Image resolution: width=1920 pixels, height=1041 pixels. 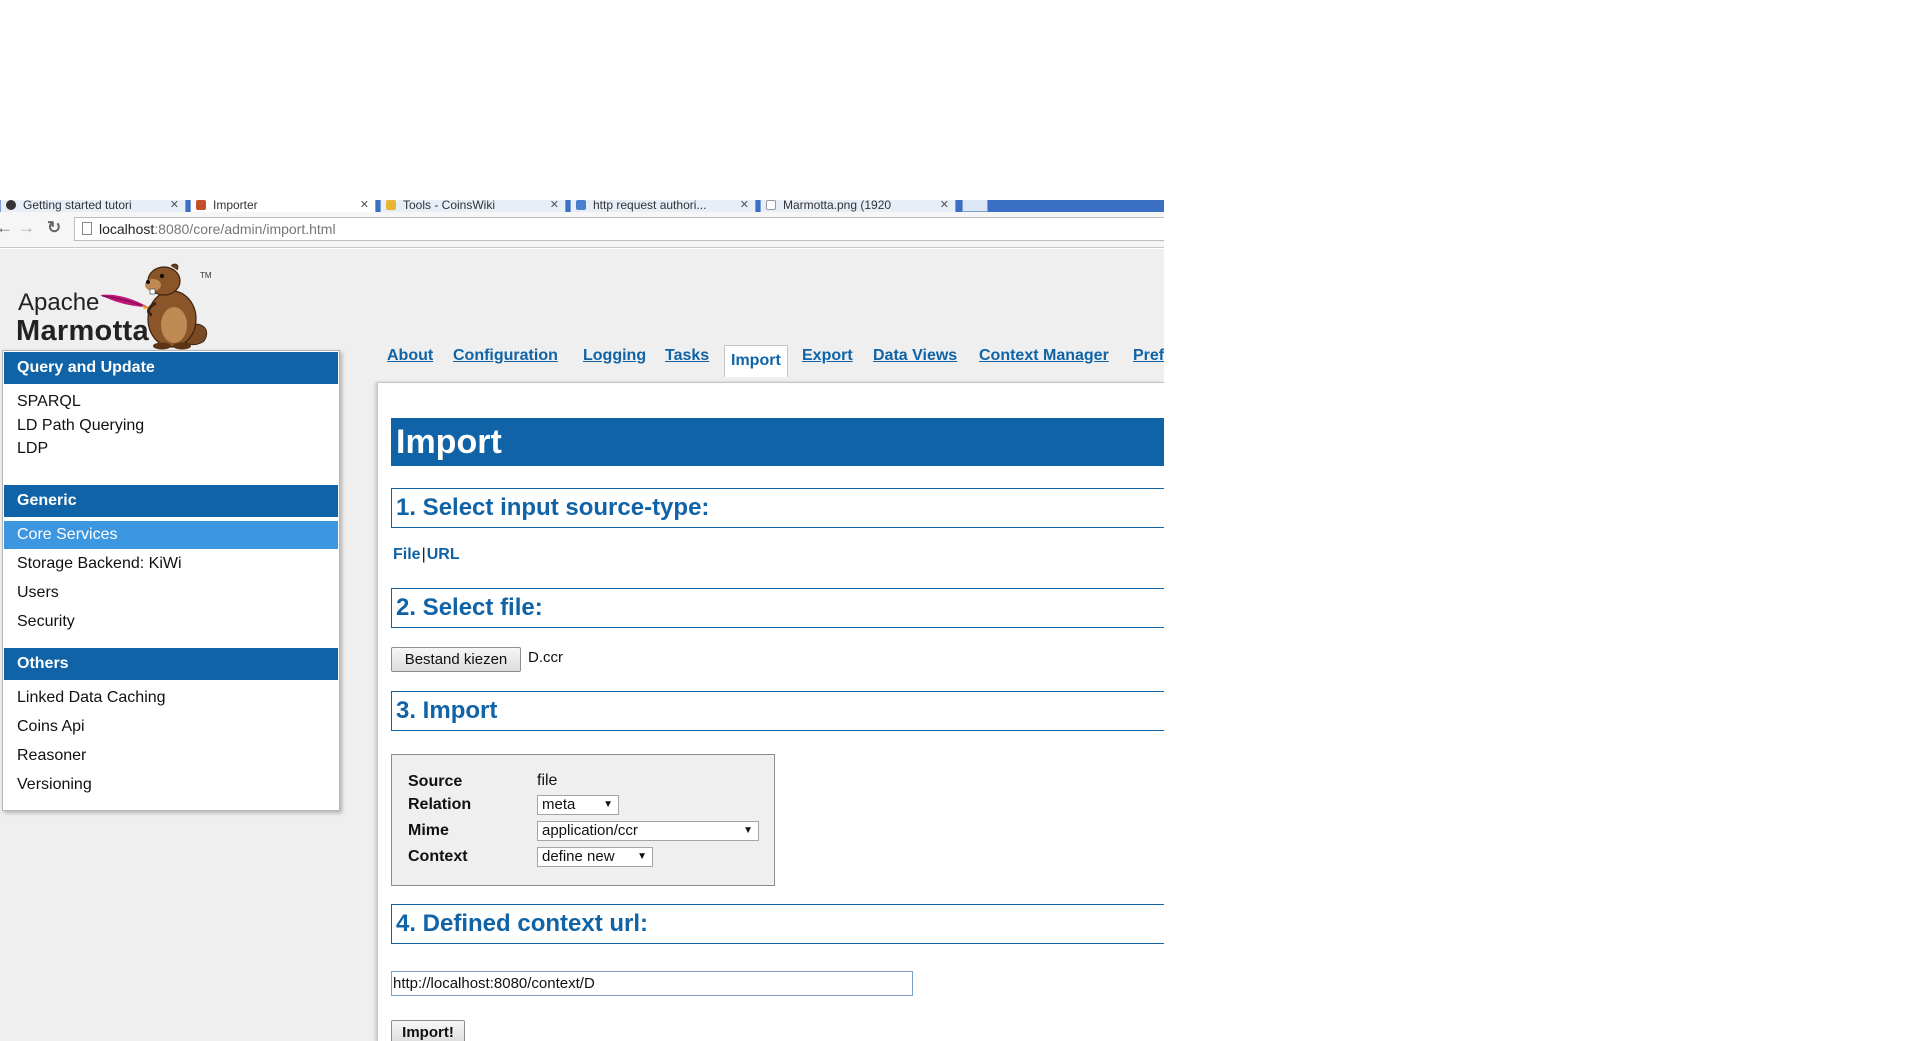 I want to click on page-favicon-icon, so click(x=581, y=205).